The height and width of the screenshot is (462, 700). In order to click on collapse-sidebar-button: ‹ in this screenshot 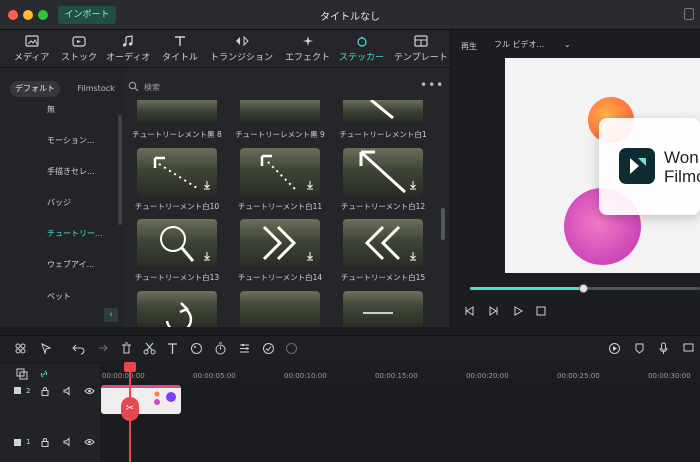, I will do `click(111, 315)`.